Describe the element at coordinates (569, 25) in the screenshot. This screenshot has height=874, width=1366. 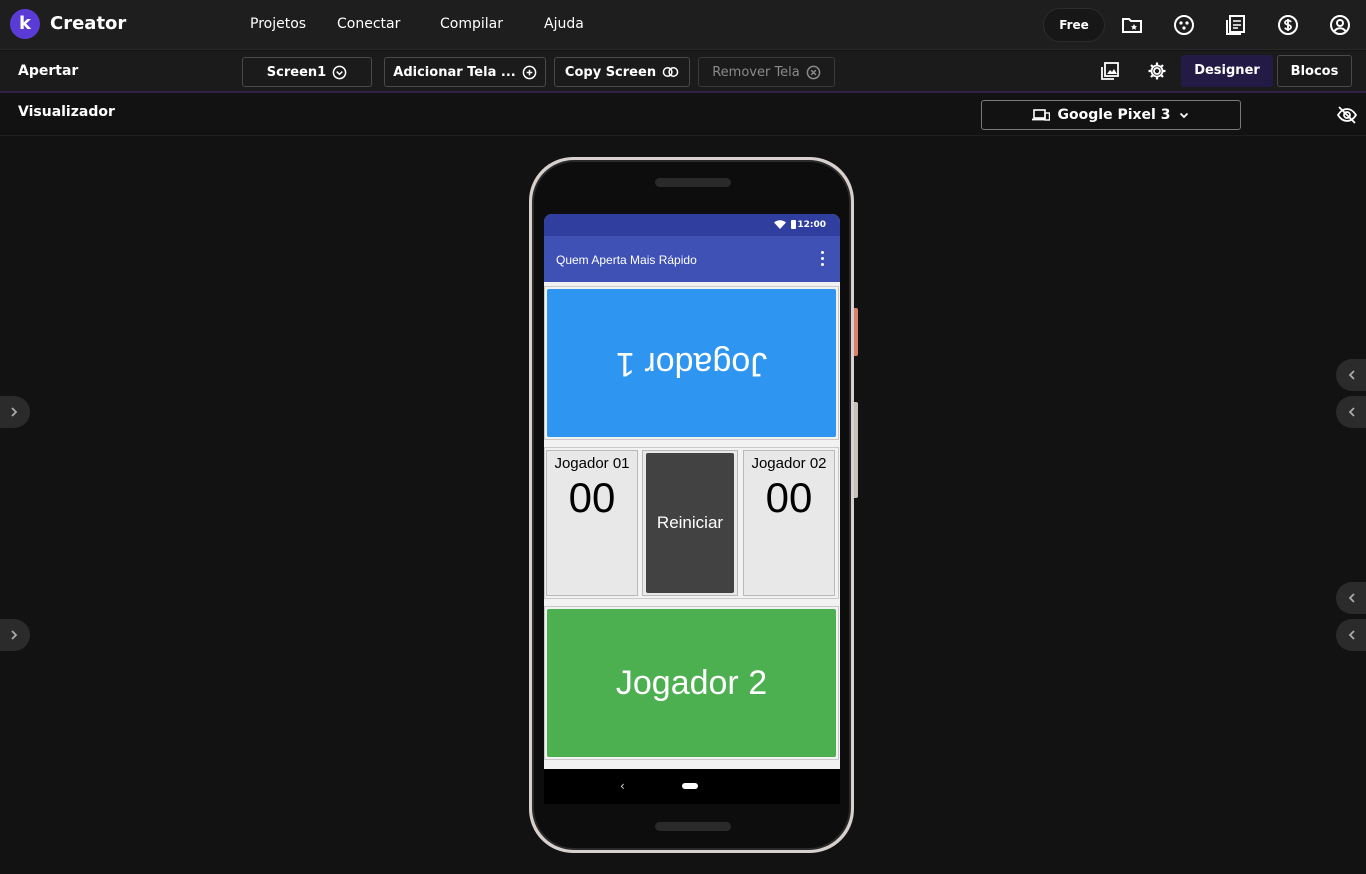
I see `menu-ajuda: Ajuda` at that location.